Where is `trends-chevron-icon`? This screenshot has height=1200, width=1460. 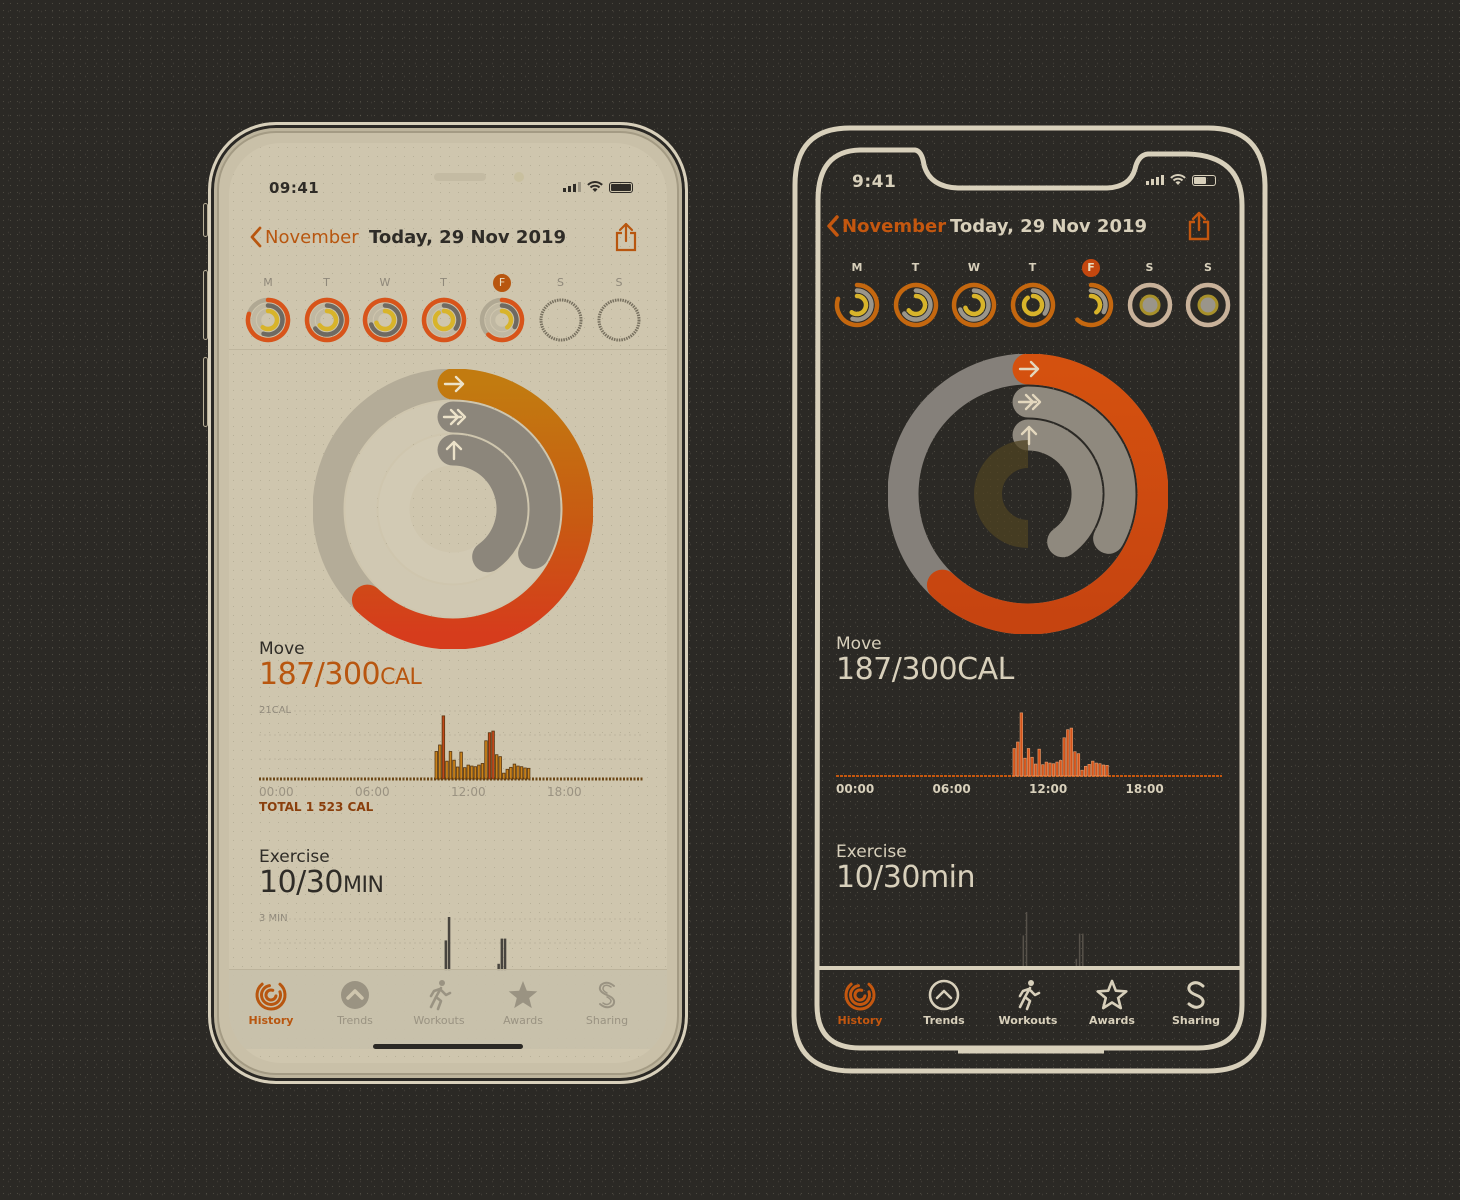
trends-chevron-icon is located at coordinates (355, 995).